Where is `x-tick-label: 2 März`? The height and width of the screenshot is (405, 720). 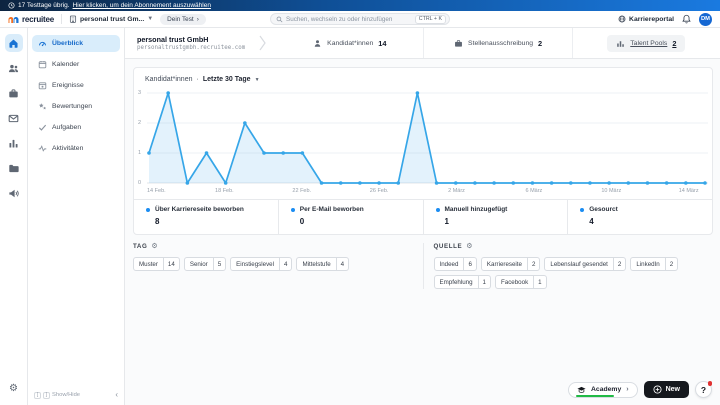 x-tick-label: 2 März is located at coordinates (456, 191).